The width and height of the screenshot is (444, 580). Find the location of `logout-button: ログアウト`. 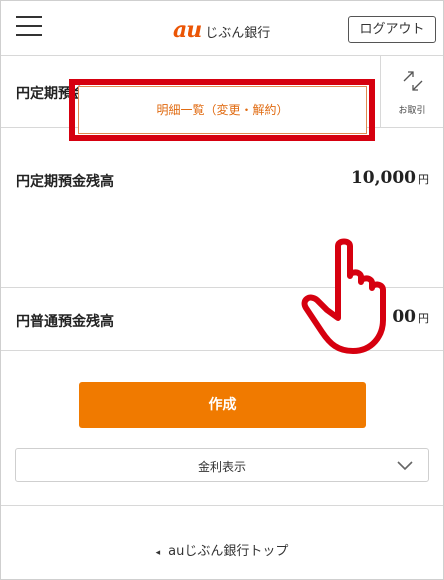

logout-button: ログアウト is located at coordinates (392, 29).